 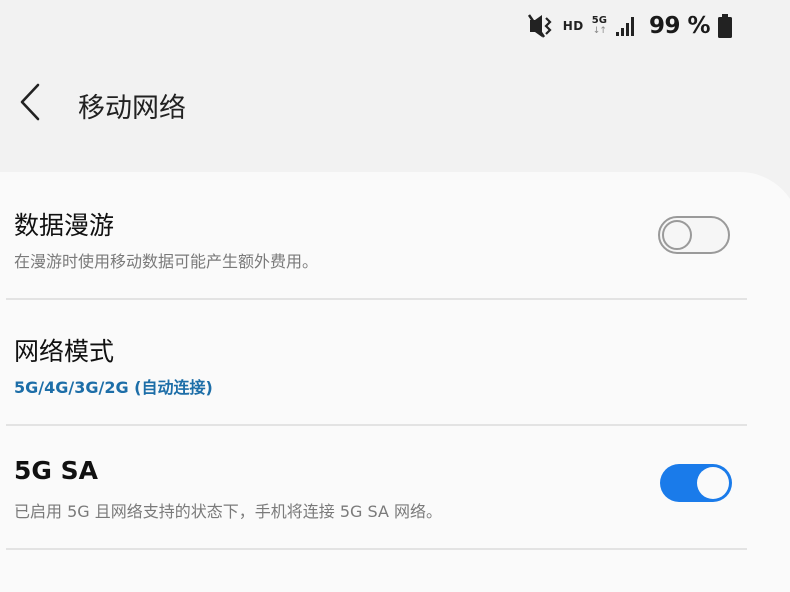 I want to click on setting-subtitle: 在漫游时使用移动数据可能产生额外费用。, so click(x=166, y=261).